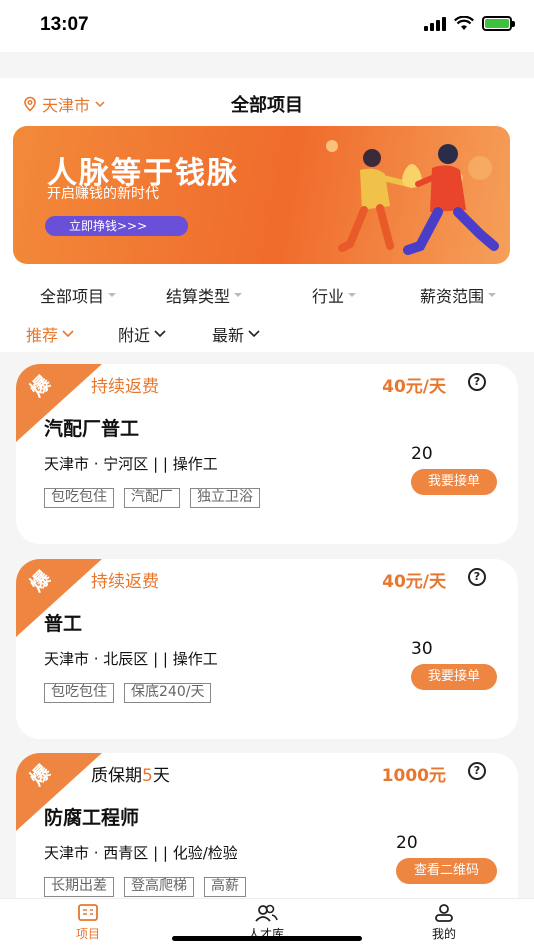 This screenshot has width=534, height=950. I want to click on job-badge: 独立卫浴, so click(225, 498).